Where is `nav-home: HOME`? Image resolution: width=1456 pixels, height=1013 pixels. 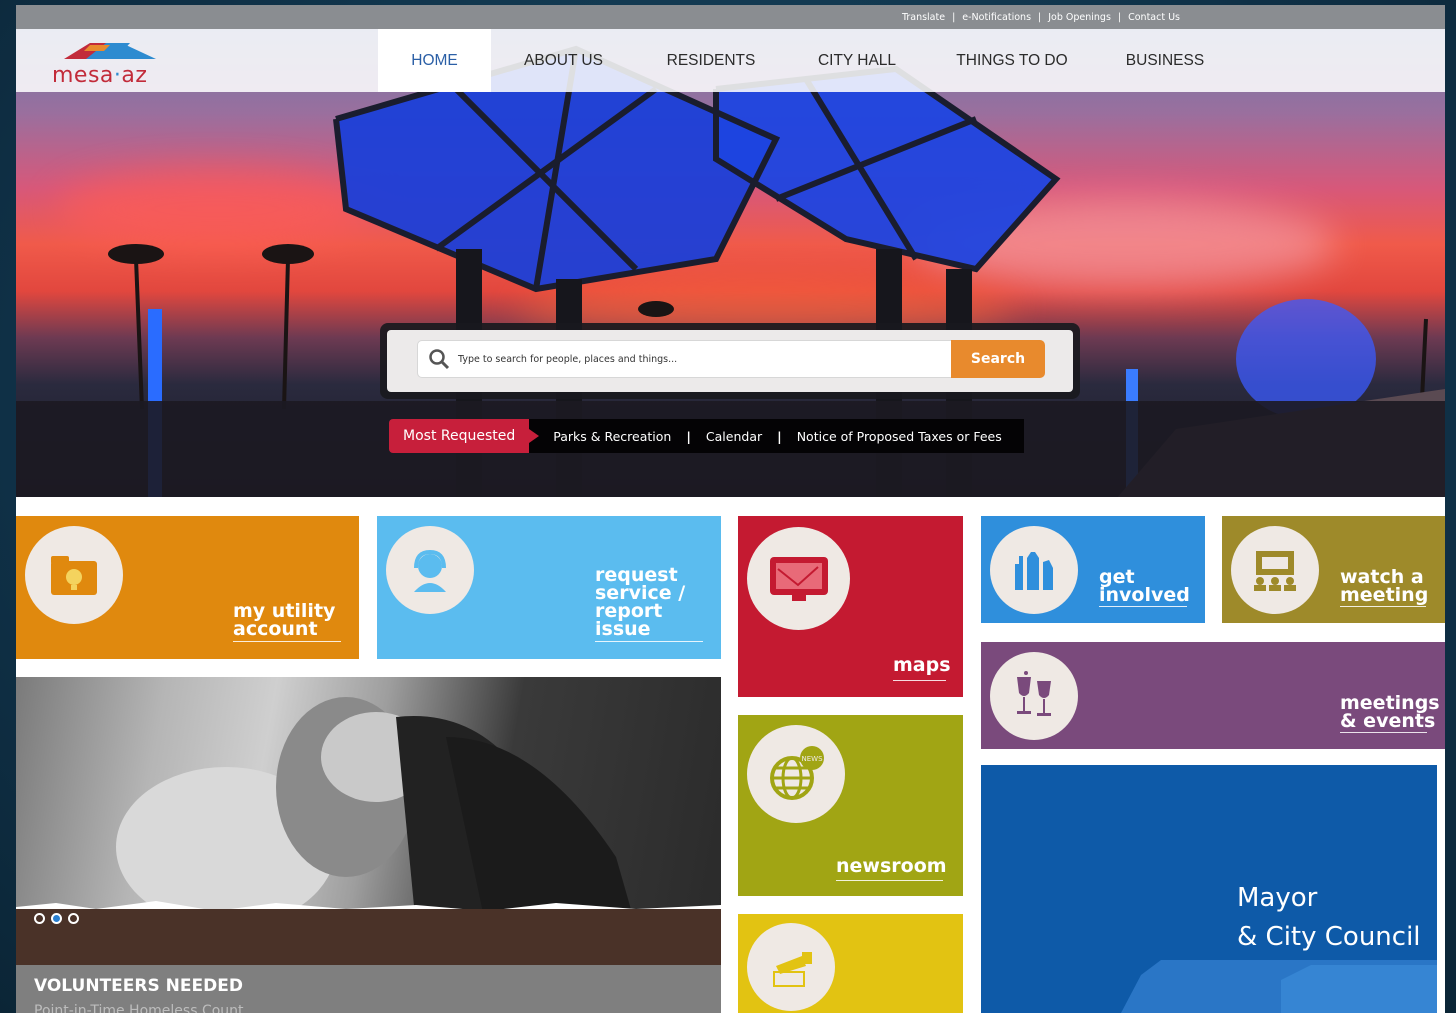
nav-home: HOME is located at coordinates (434, 60).